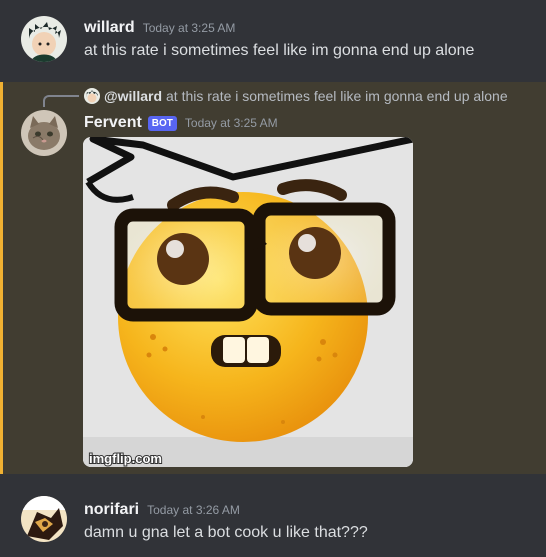 This screenshot has width=546, height=557. I want to click on message-header: Fervent BOT Today at 3:25 AM, so click(181, 123).